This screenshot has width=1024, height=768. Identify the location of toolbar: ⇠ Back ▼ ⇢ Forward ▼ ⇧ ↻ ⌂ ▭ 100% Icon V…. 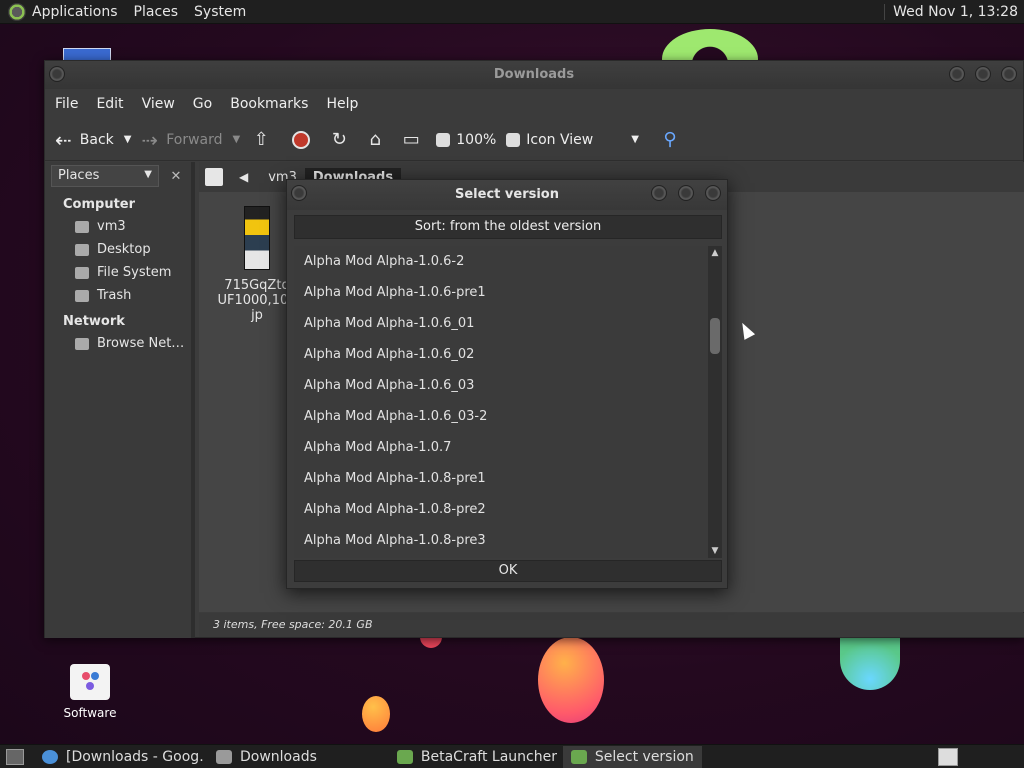
(534, 140).